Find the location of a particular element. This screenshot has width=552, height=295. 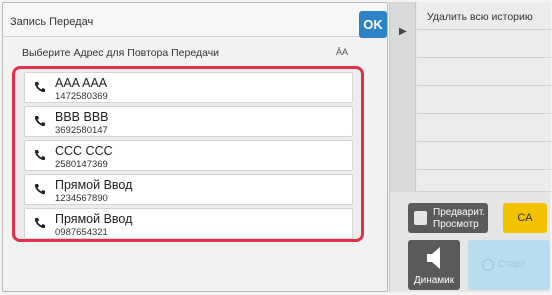

entry-name: CCC CCC is located at coordinates (84, 151).